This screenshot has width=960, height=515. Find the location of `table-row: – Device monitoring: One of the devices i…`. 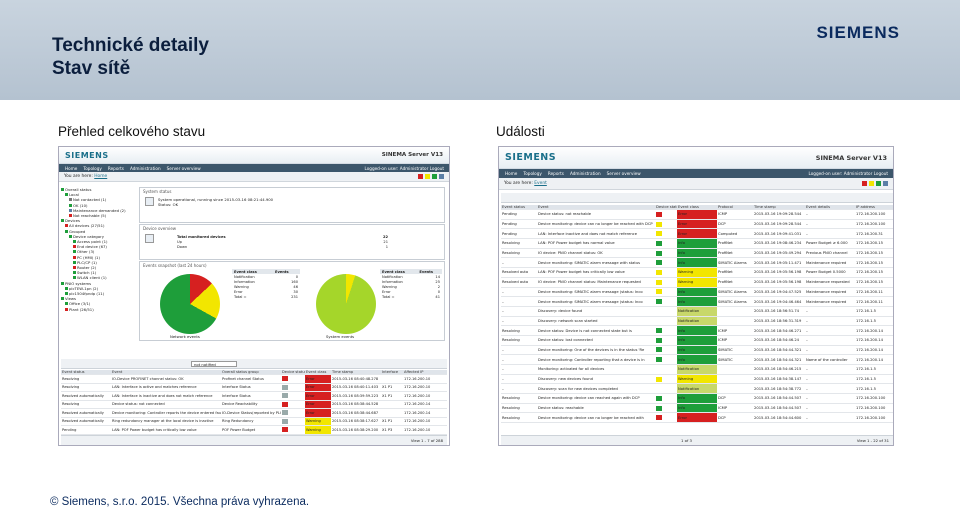

table-row: – Device monitoring: One of the devices i… is located at coordinates (697, 350).